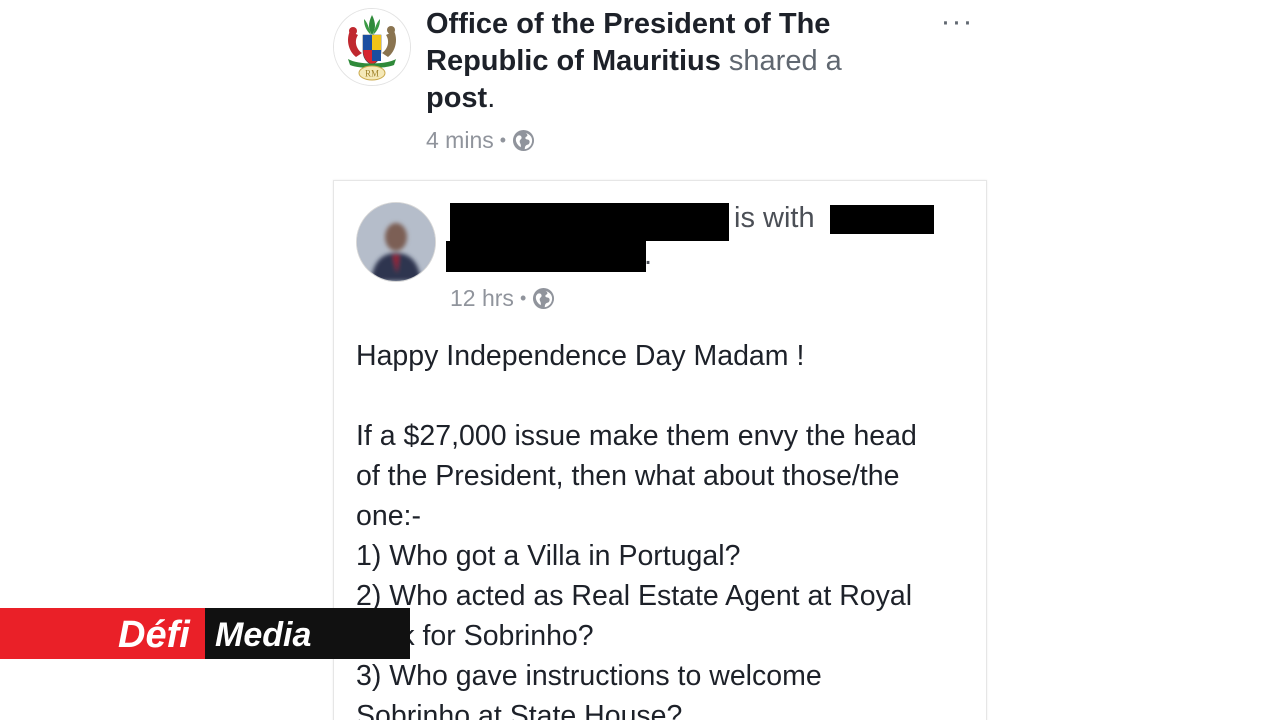 This screenshot has width=1280, height=720. What do you see at coordinates (774, 218) in the screenshot?
I see `is-with-text: is with` at bounding box center [774, 218].